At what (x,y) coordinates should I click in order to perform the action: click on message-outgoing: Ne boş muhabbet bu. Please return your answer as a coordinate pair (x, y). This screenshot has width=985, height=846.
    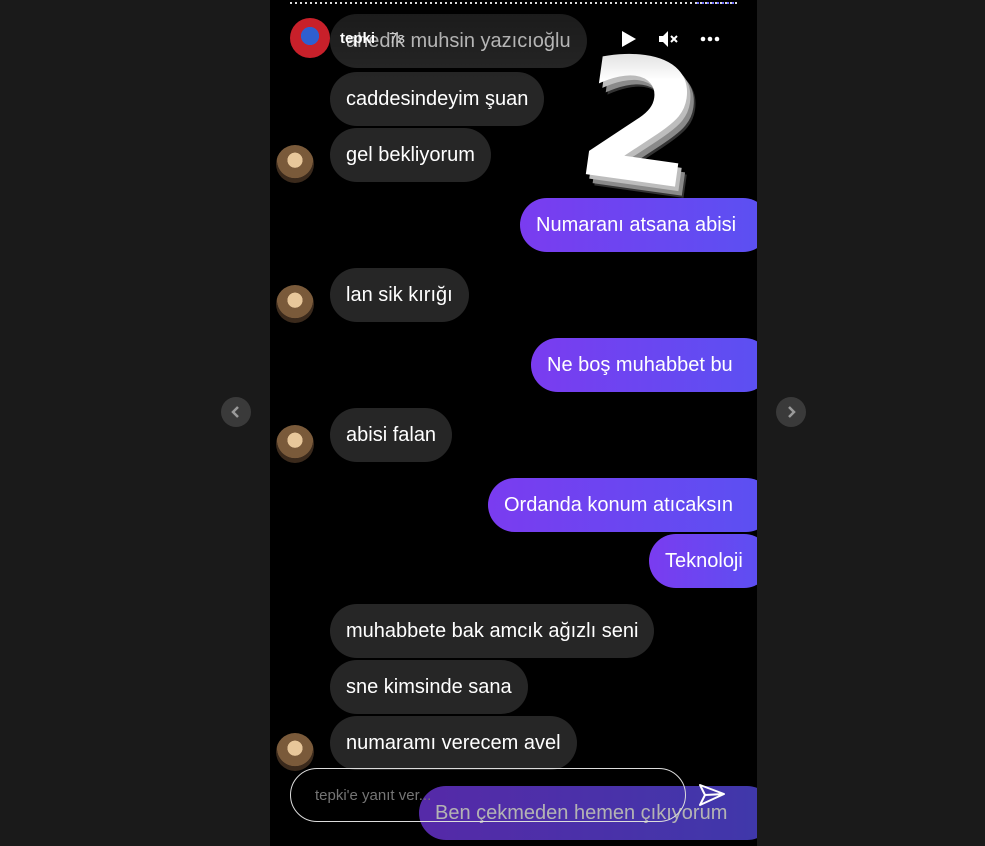
    Looking at the image, I should click on (644, 365).